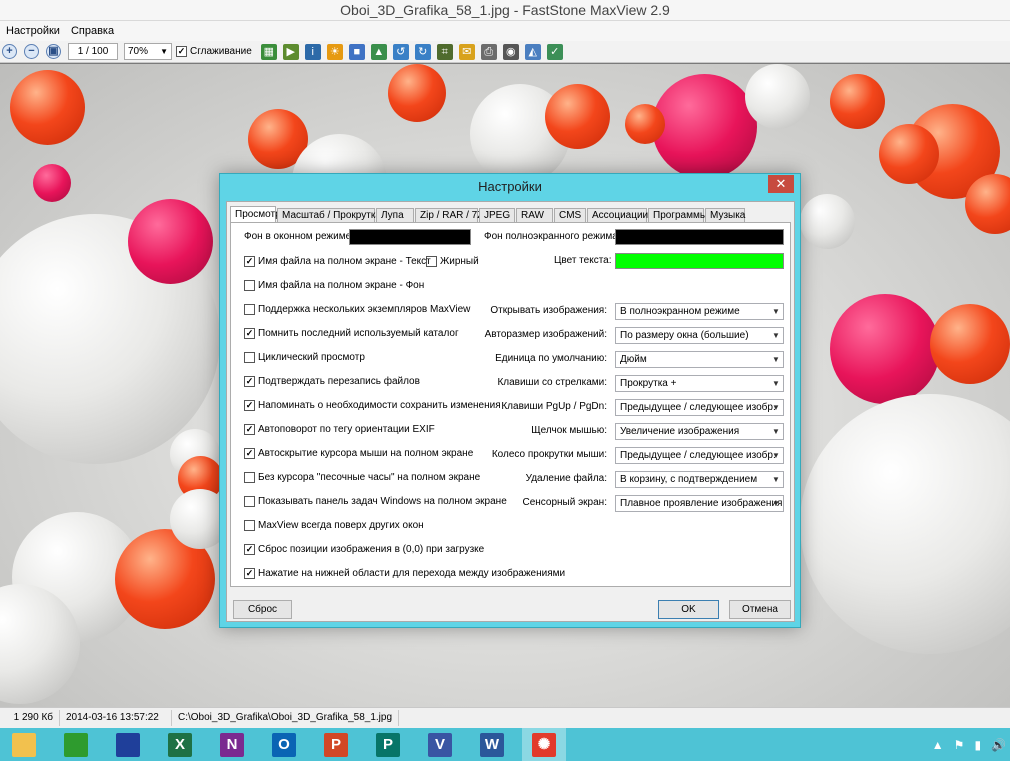 This screenshot has height=761, width=1010. I want to click on tab-6: CMS, so click(570, 215).